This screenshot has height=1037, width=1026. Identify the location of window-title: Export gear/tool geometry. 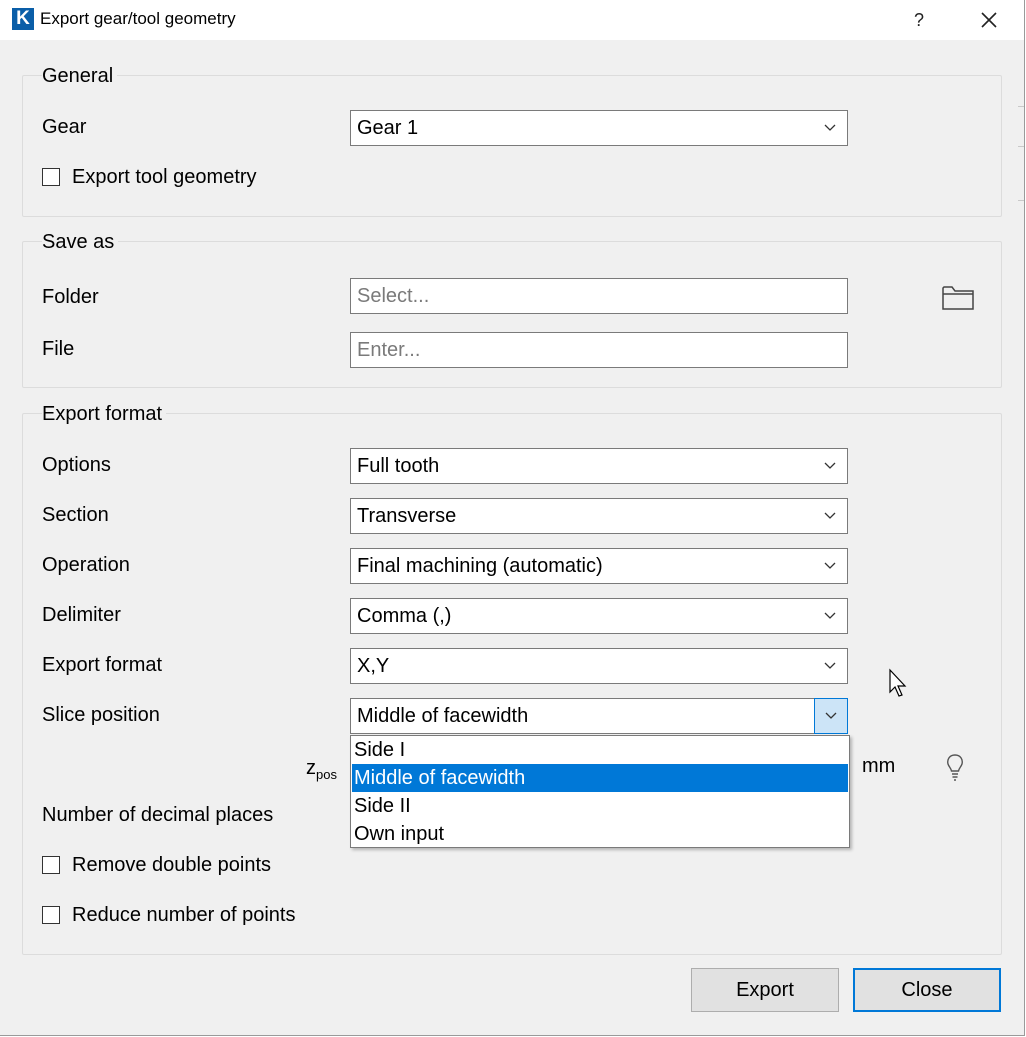
(138, 18).